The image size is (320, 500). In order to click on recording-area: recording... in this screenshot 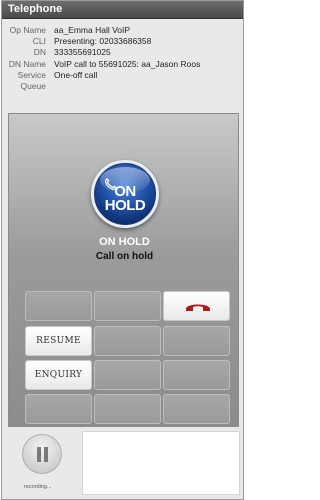, I will do `click(122, 463)`.